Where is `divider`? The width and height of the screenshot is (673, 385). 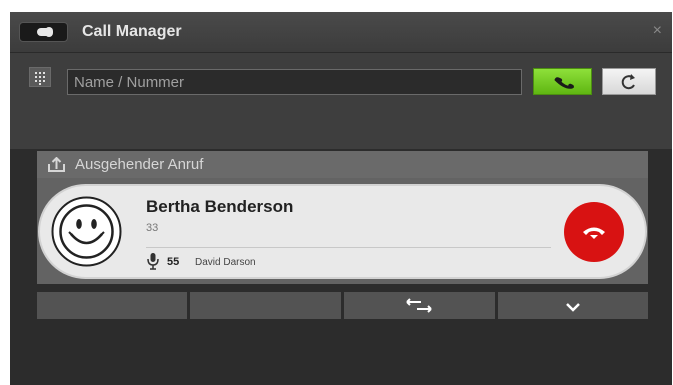
divider is located at coordinates (348, 247).